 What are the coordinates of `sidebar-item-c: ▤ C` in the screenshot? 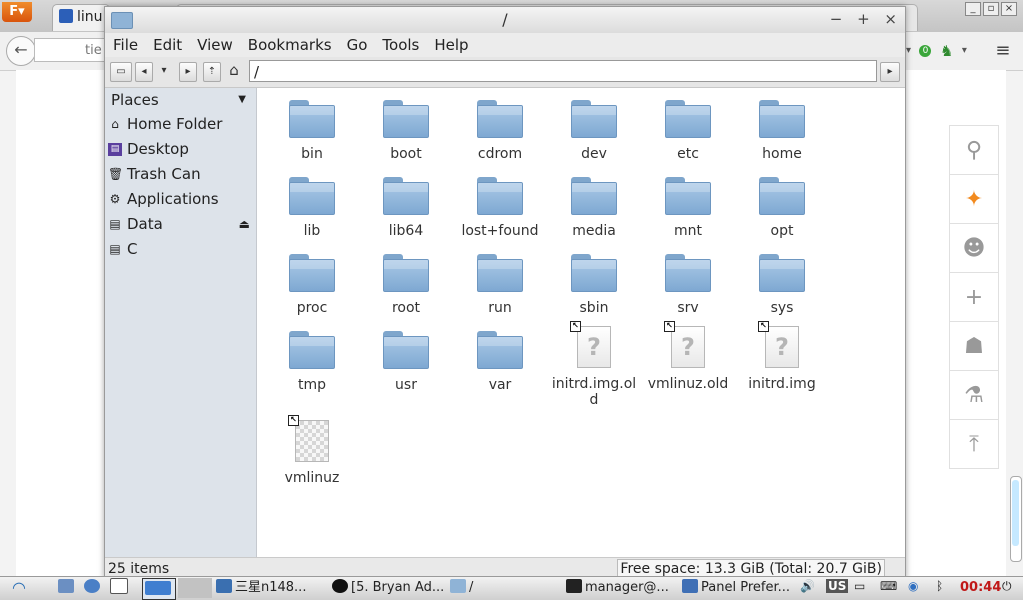 It's located at (180, 249).